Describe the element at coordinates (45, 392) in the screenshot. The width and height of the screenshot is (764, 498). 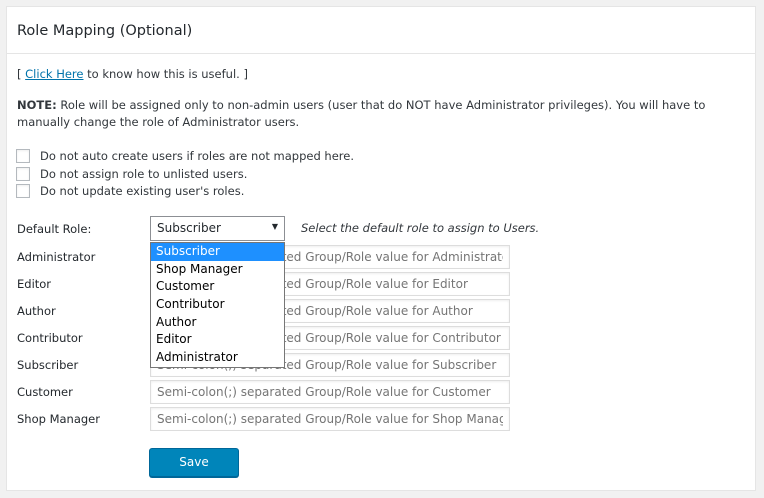
I see `role-label-customer: Customer` at that location.